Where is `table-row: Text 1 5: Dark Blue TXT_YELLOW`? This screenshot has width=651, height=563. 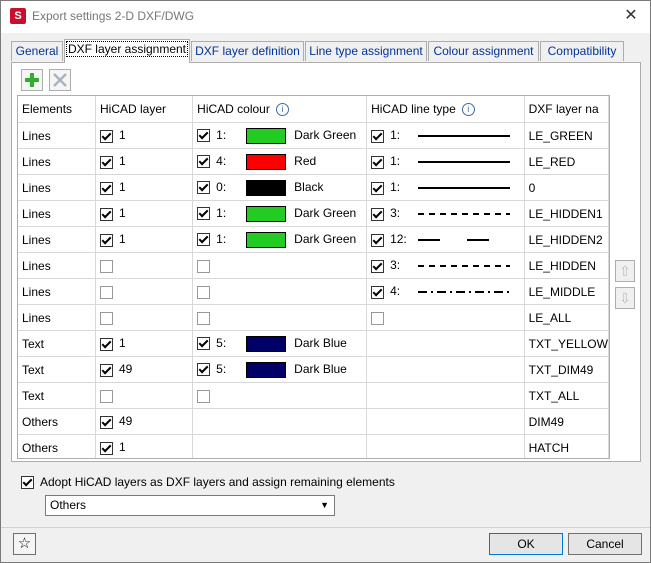
table-row: Text 1 5: Dark Blue TXT_YELLOW is located at coordinates (313, 343).